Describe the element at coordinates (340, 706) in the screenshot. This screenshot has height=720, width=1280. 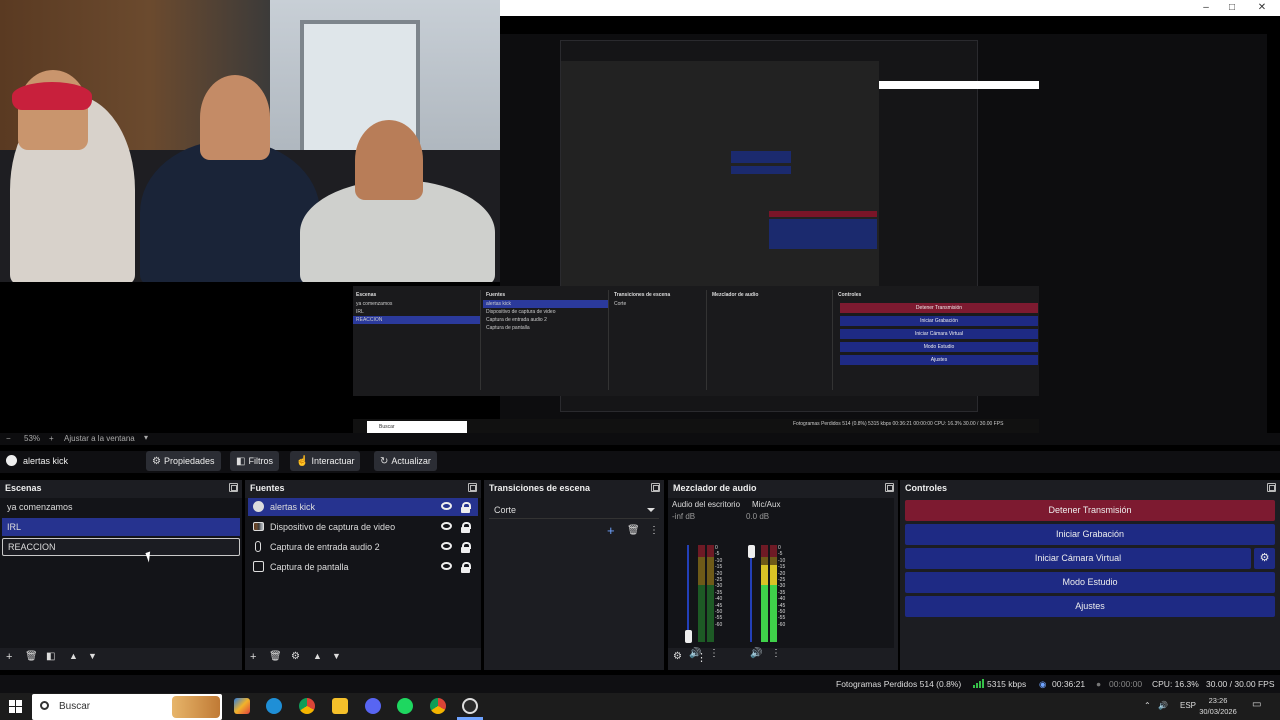
I see `file-explorer-icon` at that location.